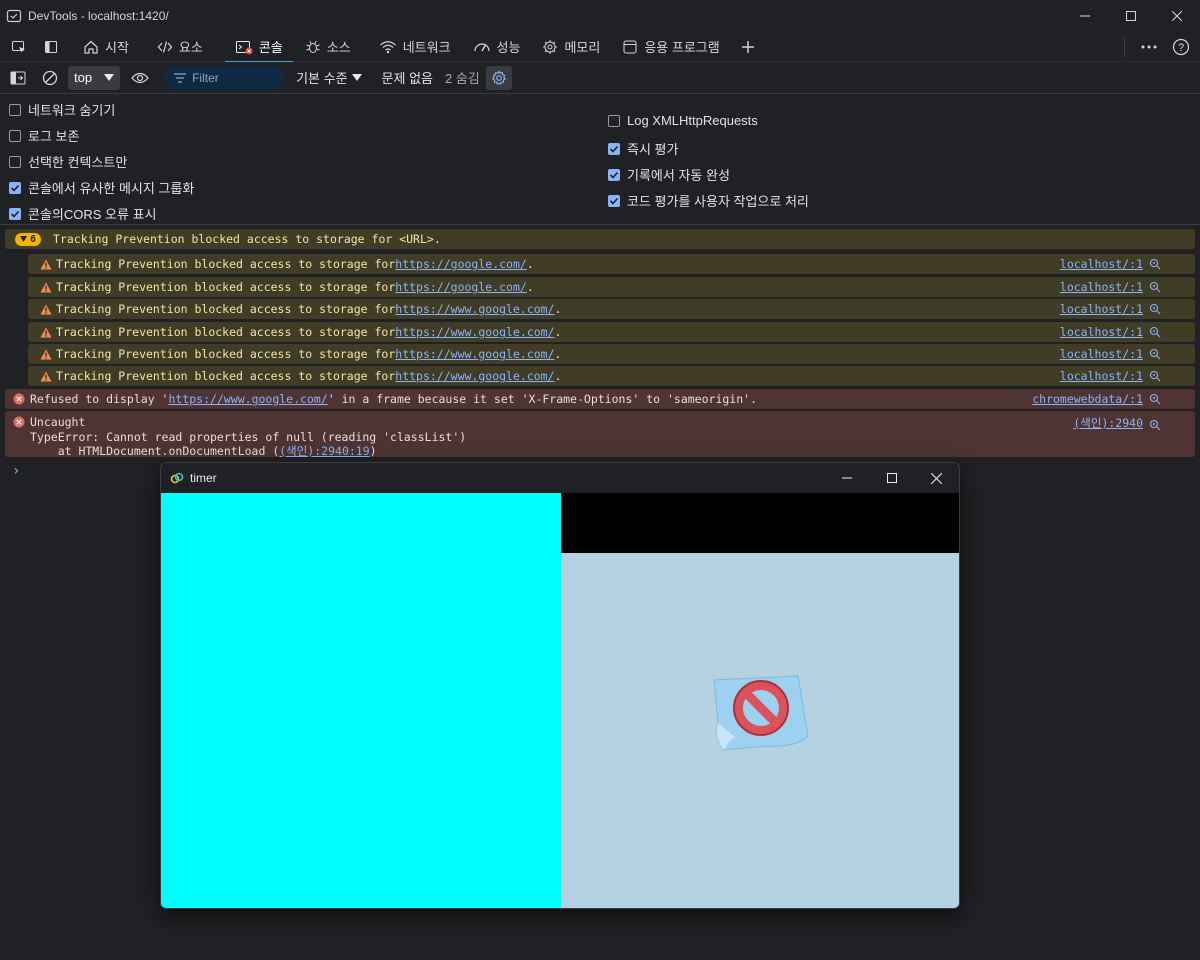 This screenshot has height=960, width=1200. I want to click on window-title: DevTools - localhost:1420/, so click(98, 16).